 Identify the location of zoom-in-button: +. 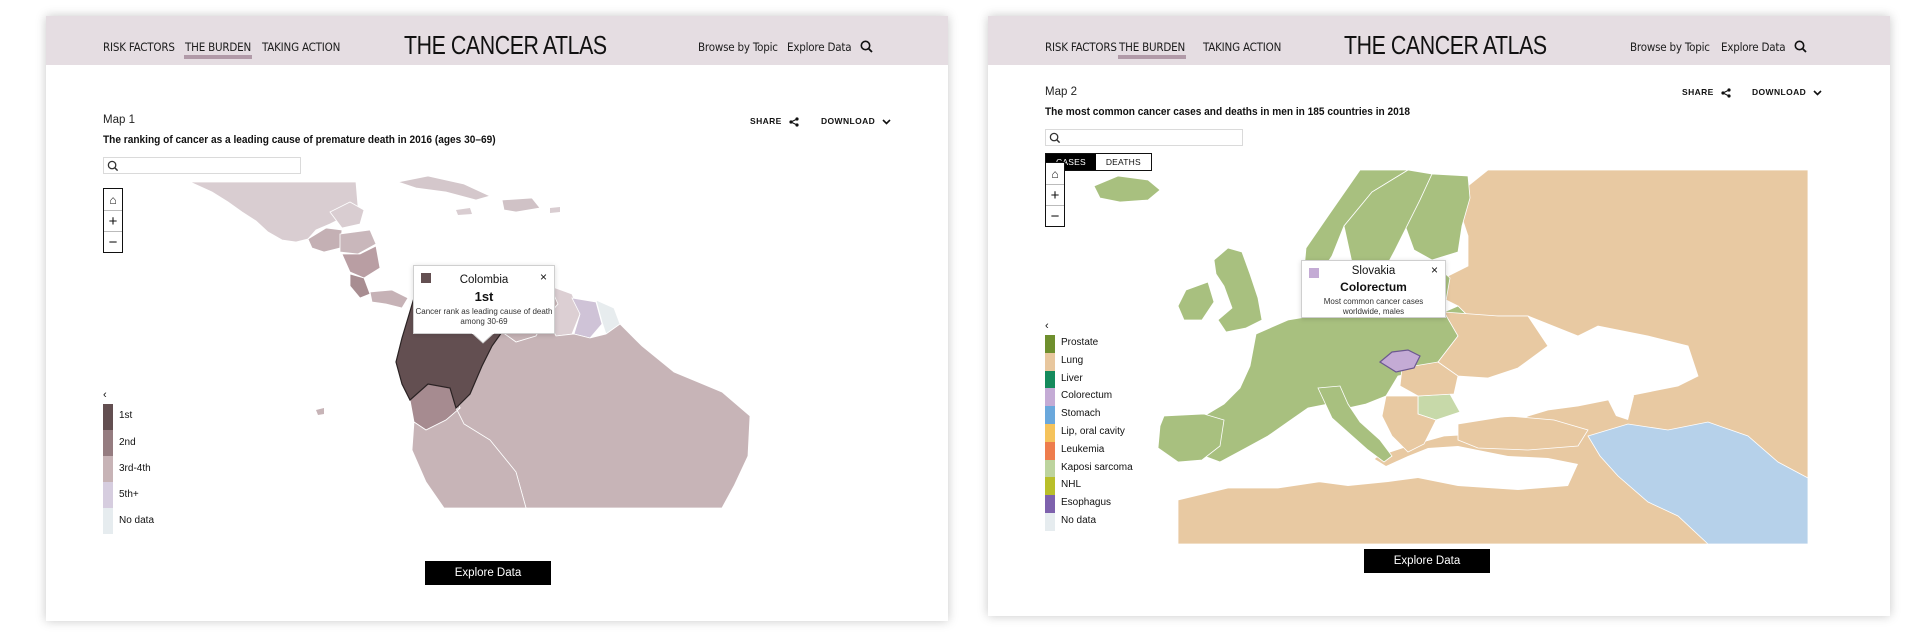
(1055, 194).